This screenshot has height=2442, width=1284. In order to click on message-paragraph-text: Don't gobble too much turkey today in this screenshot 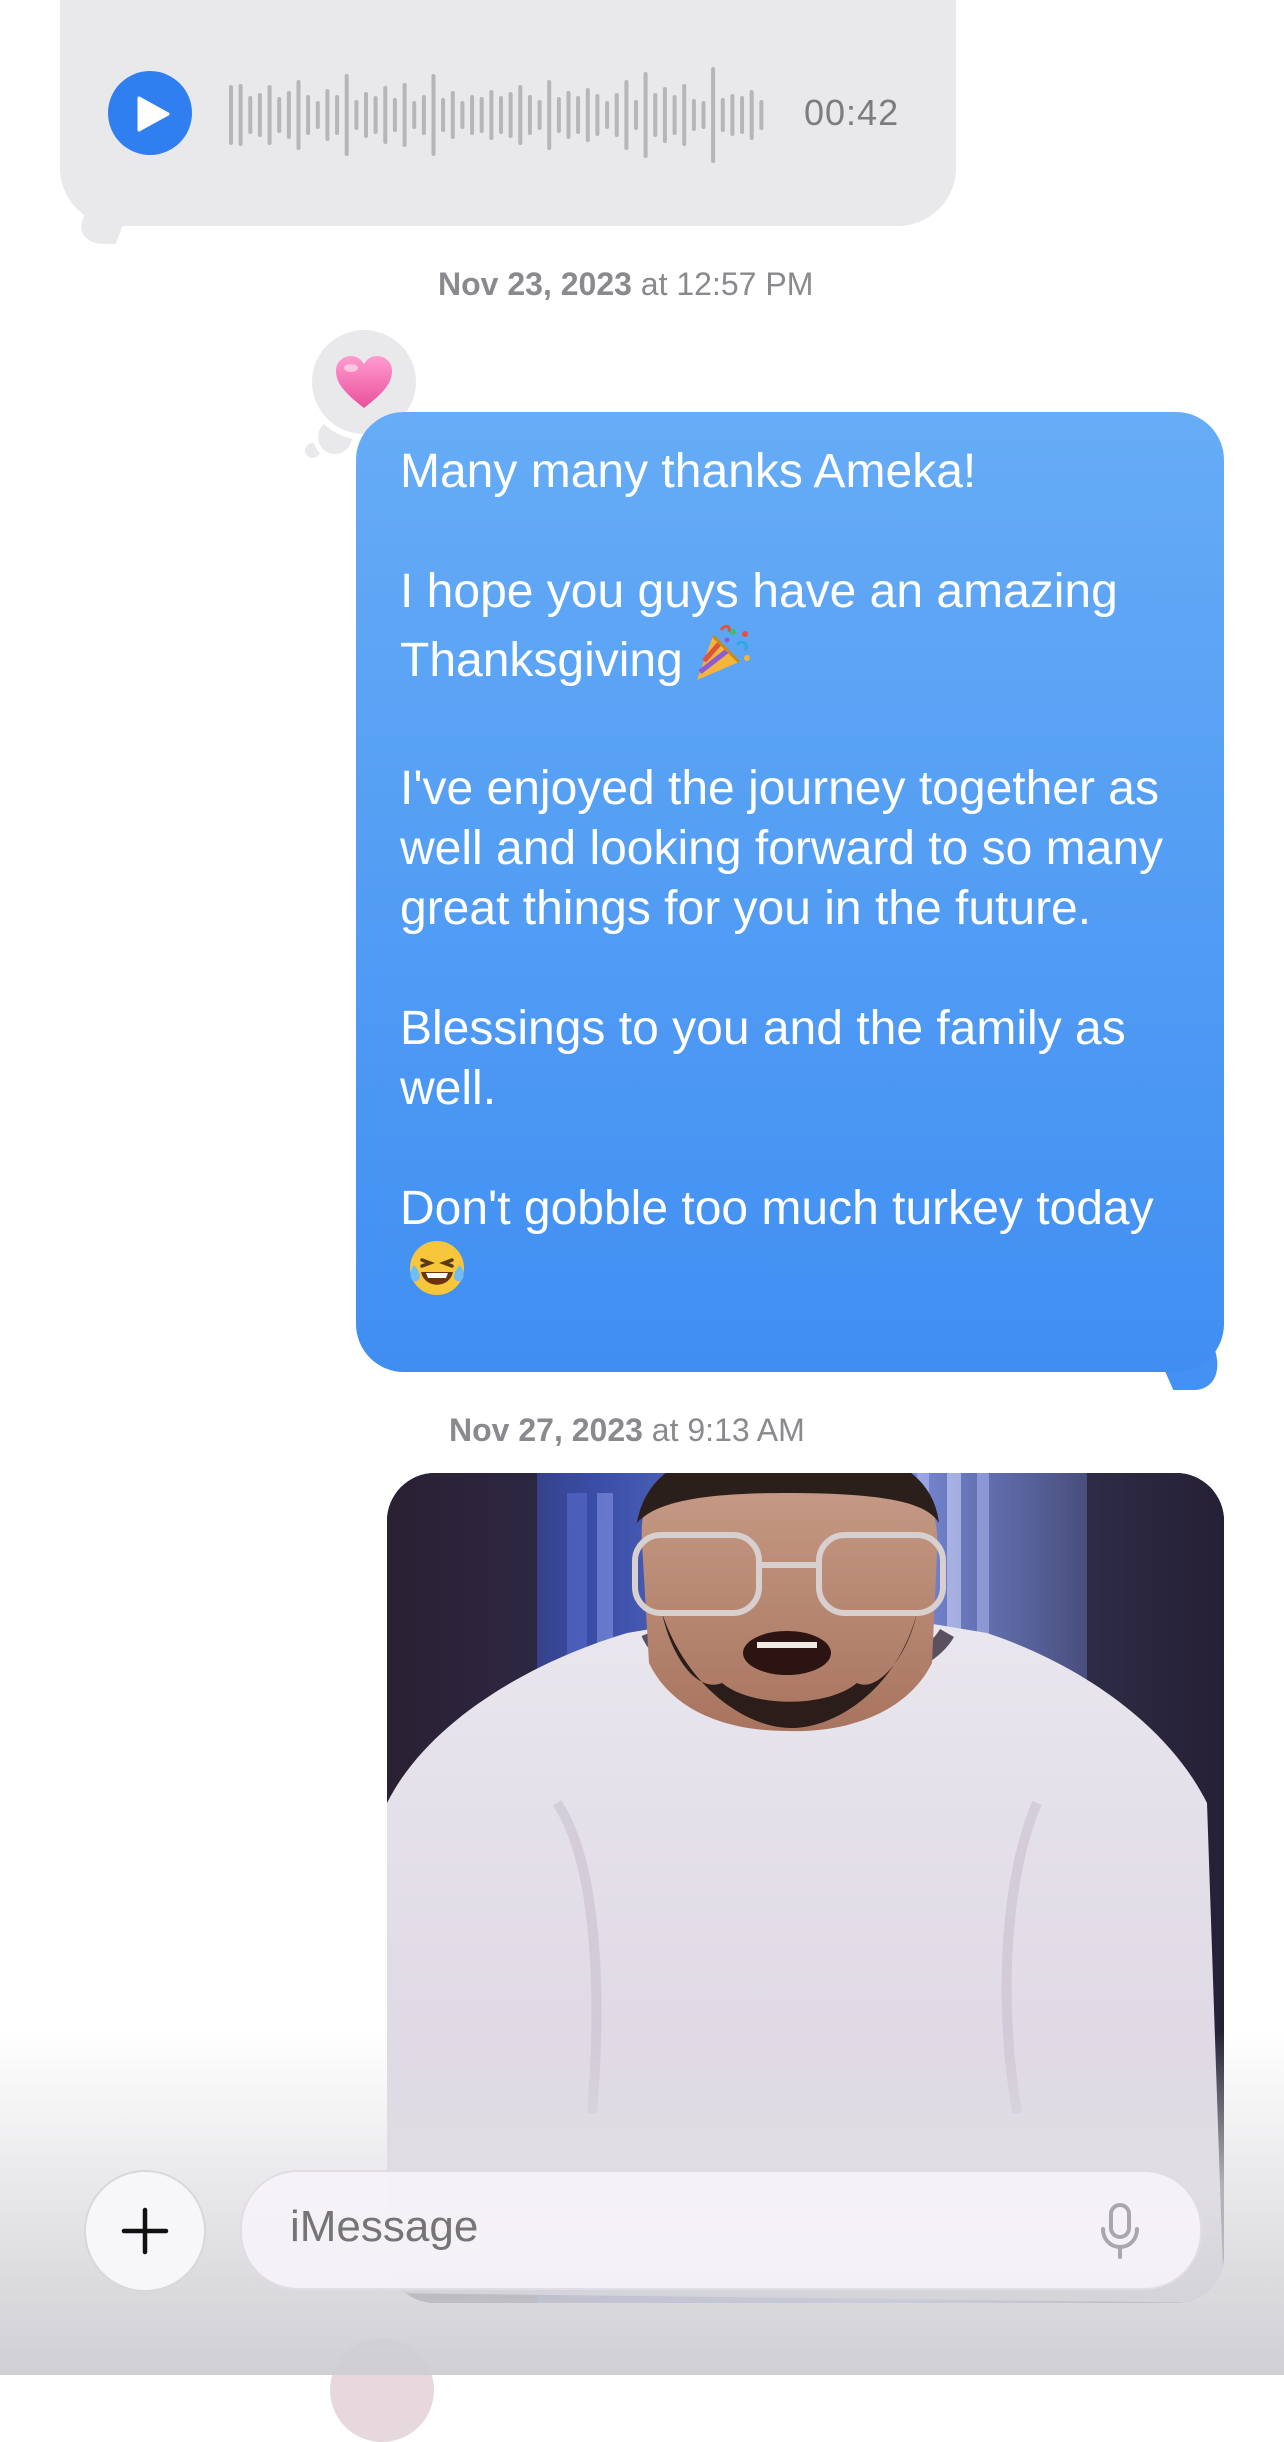, I will do `click(777, 1208)`.